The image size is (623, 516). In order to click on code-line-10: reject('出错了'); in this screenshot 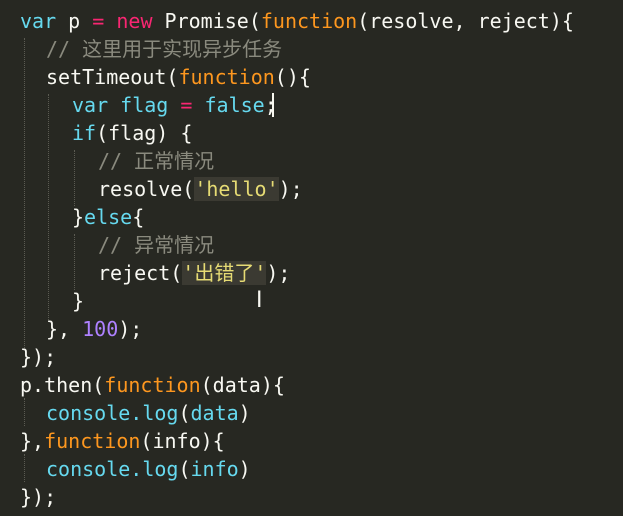, I will do `click(194, 273)`.